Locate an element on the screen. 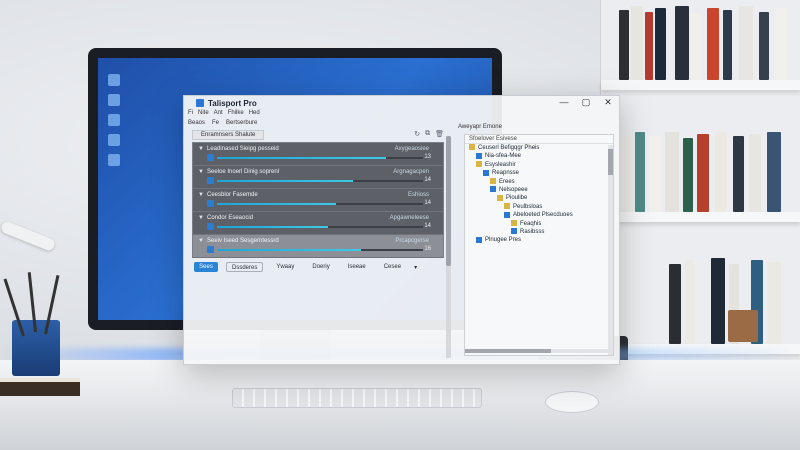 The height and width of the screenshot is (450, 800). toolbar-item: Fe is located at coordinates (215, 125).